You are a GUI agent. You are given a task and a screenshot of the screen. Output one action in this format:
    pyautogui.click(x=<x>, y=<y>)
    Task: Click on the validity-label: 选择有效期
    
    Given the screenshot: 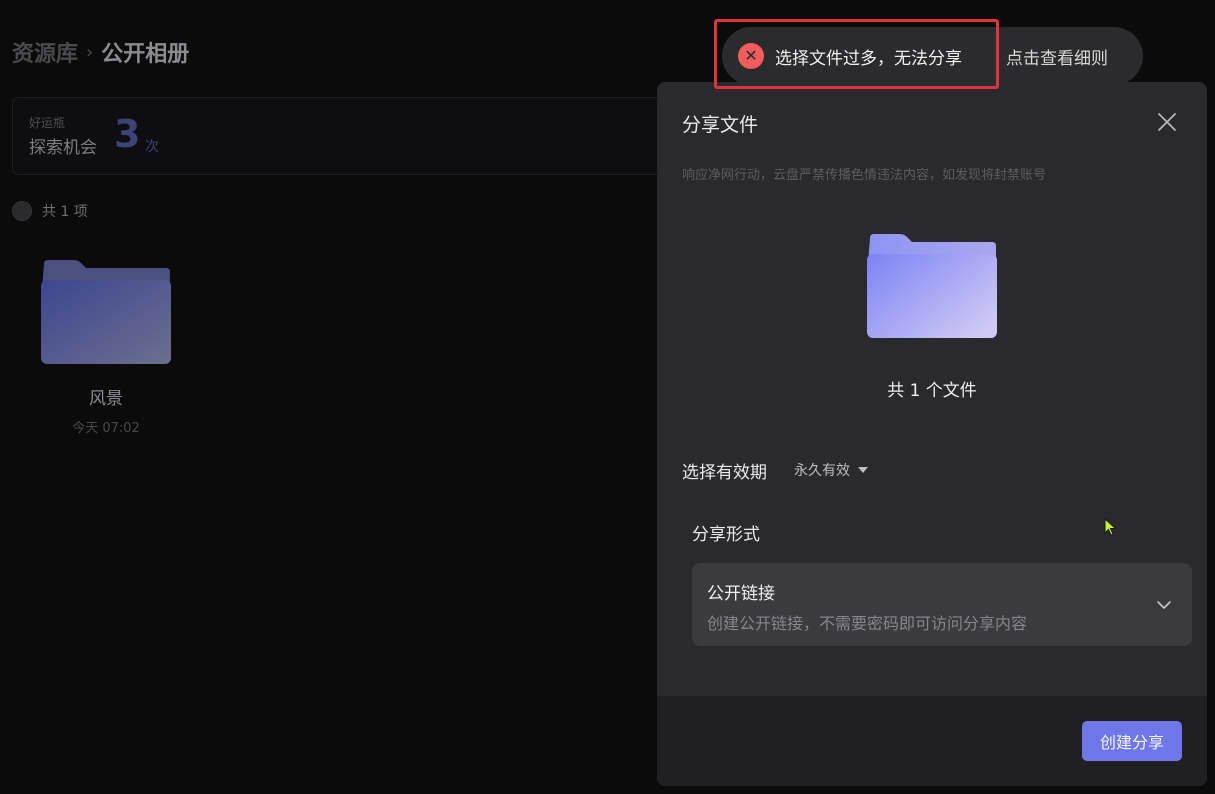 What is the action you would take?
    pyautogui.click(x=724, y=473)
    